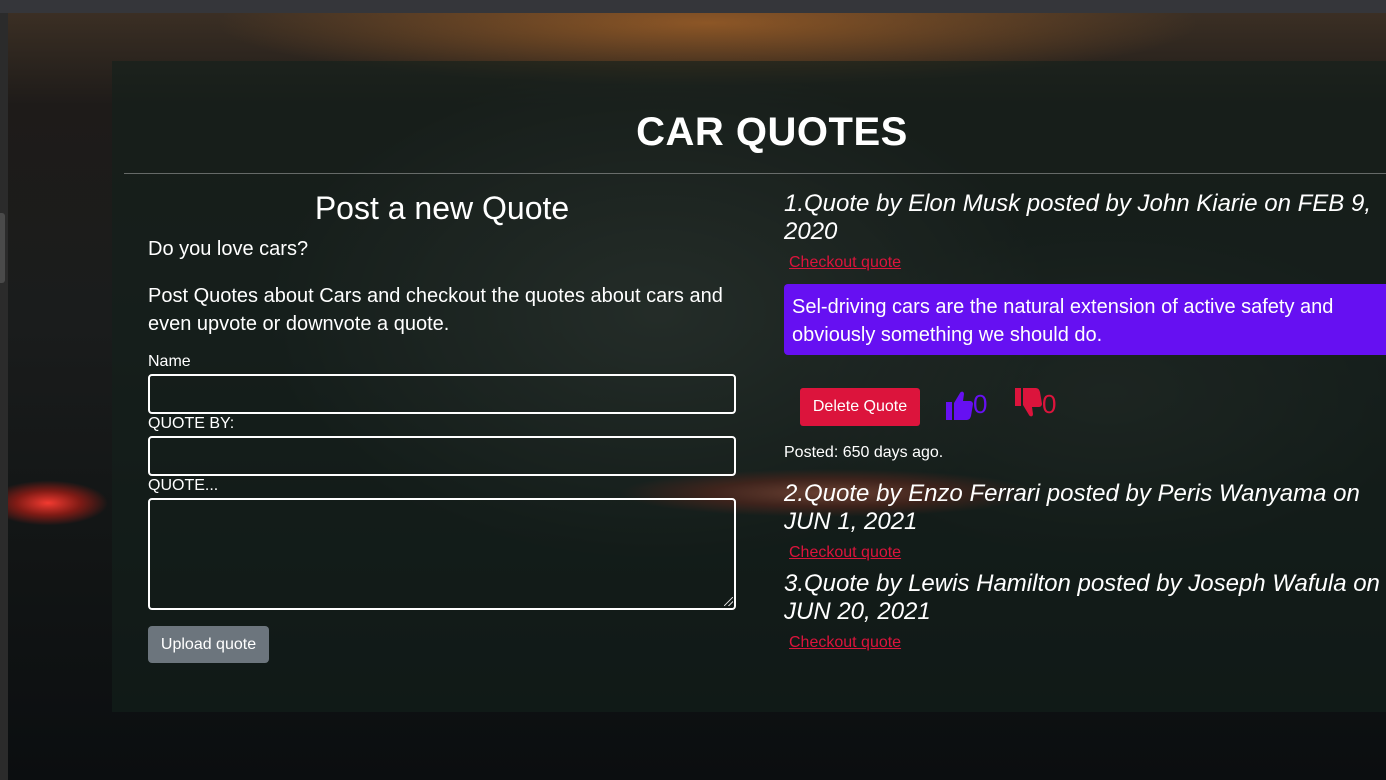 Image resolution: width=1386 pixels, height=780 pixels. I want to click on quote-by-label: QUOTE BY:, so click(191, 423).